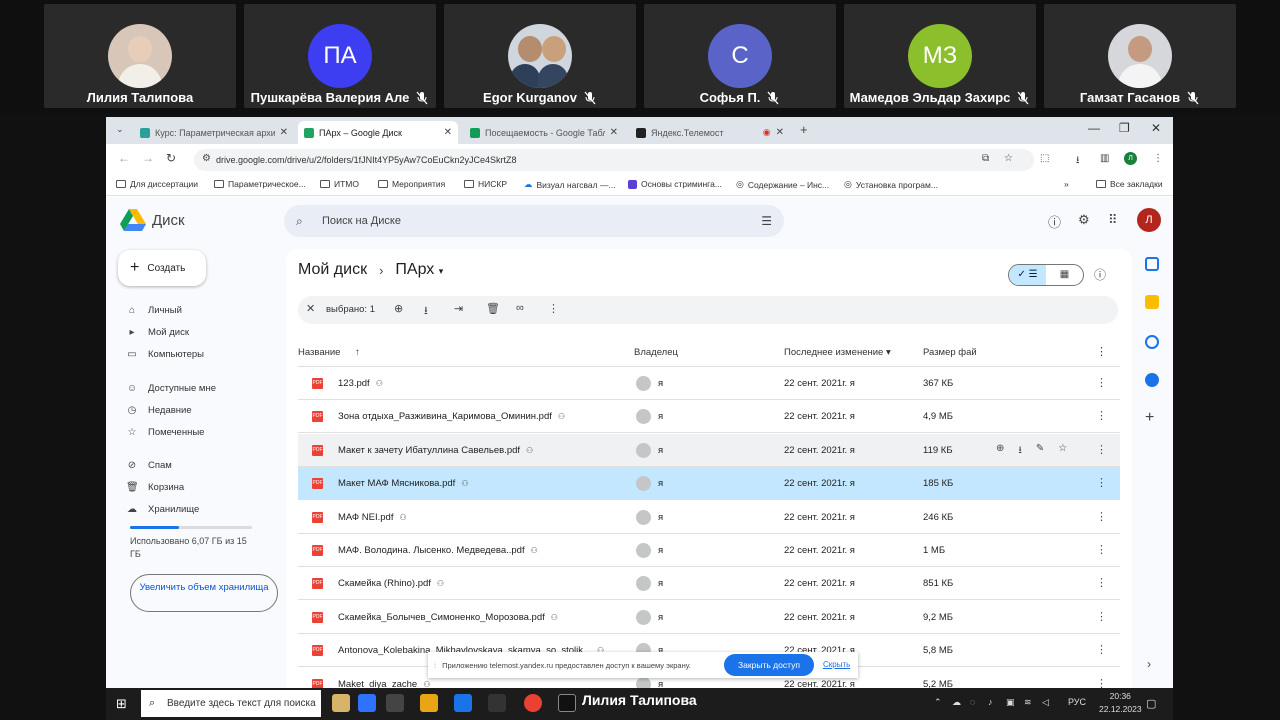 Image resolution: width=1280 pixels, height=720 pixels. Describe the element at coordinates (1100, 274) in the screenshot. I see `info-icon: ⓘ` at that location.